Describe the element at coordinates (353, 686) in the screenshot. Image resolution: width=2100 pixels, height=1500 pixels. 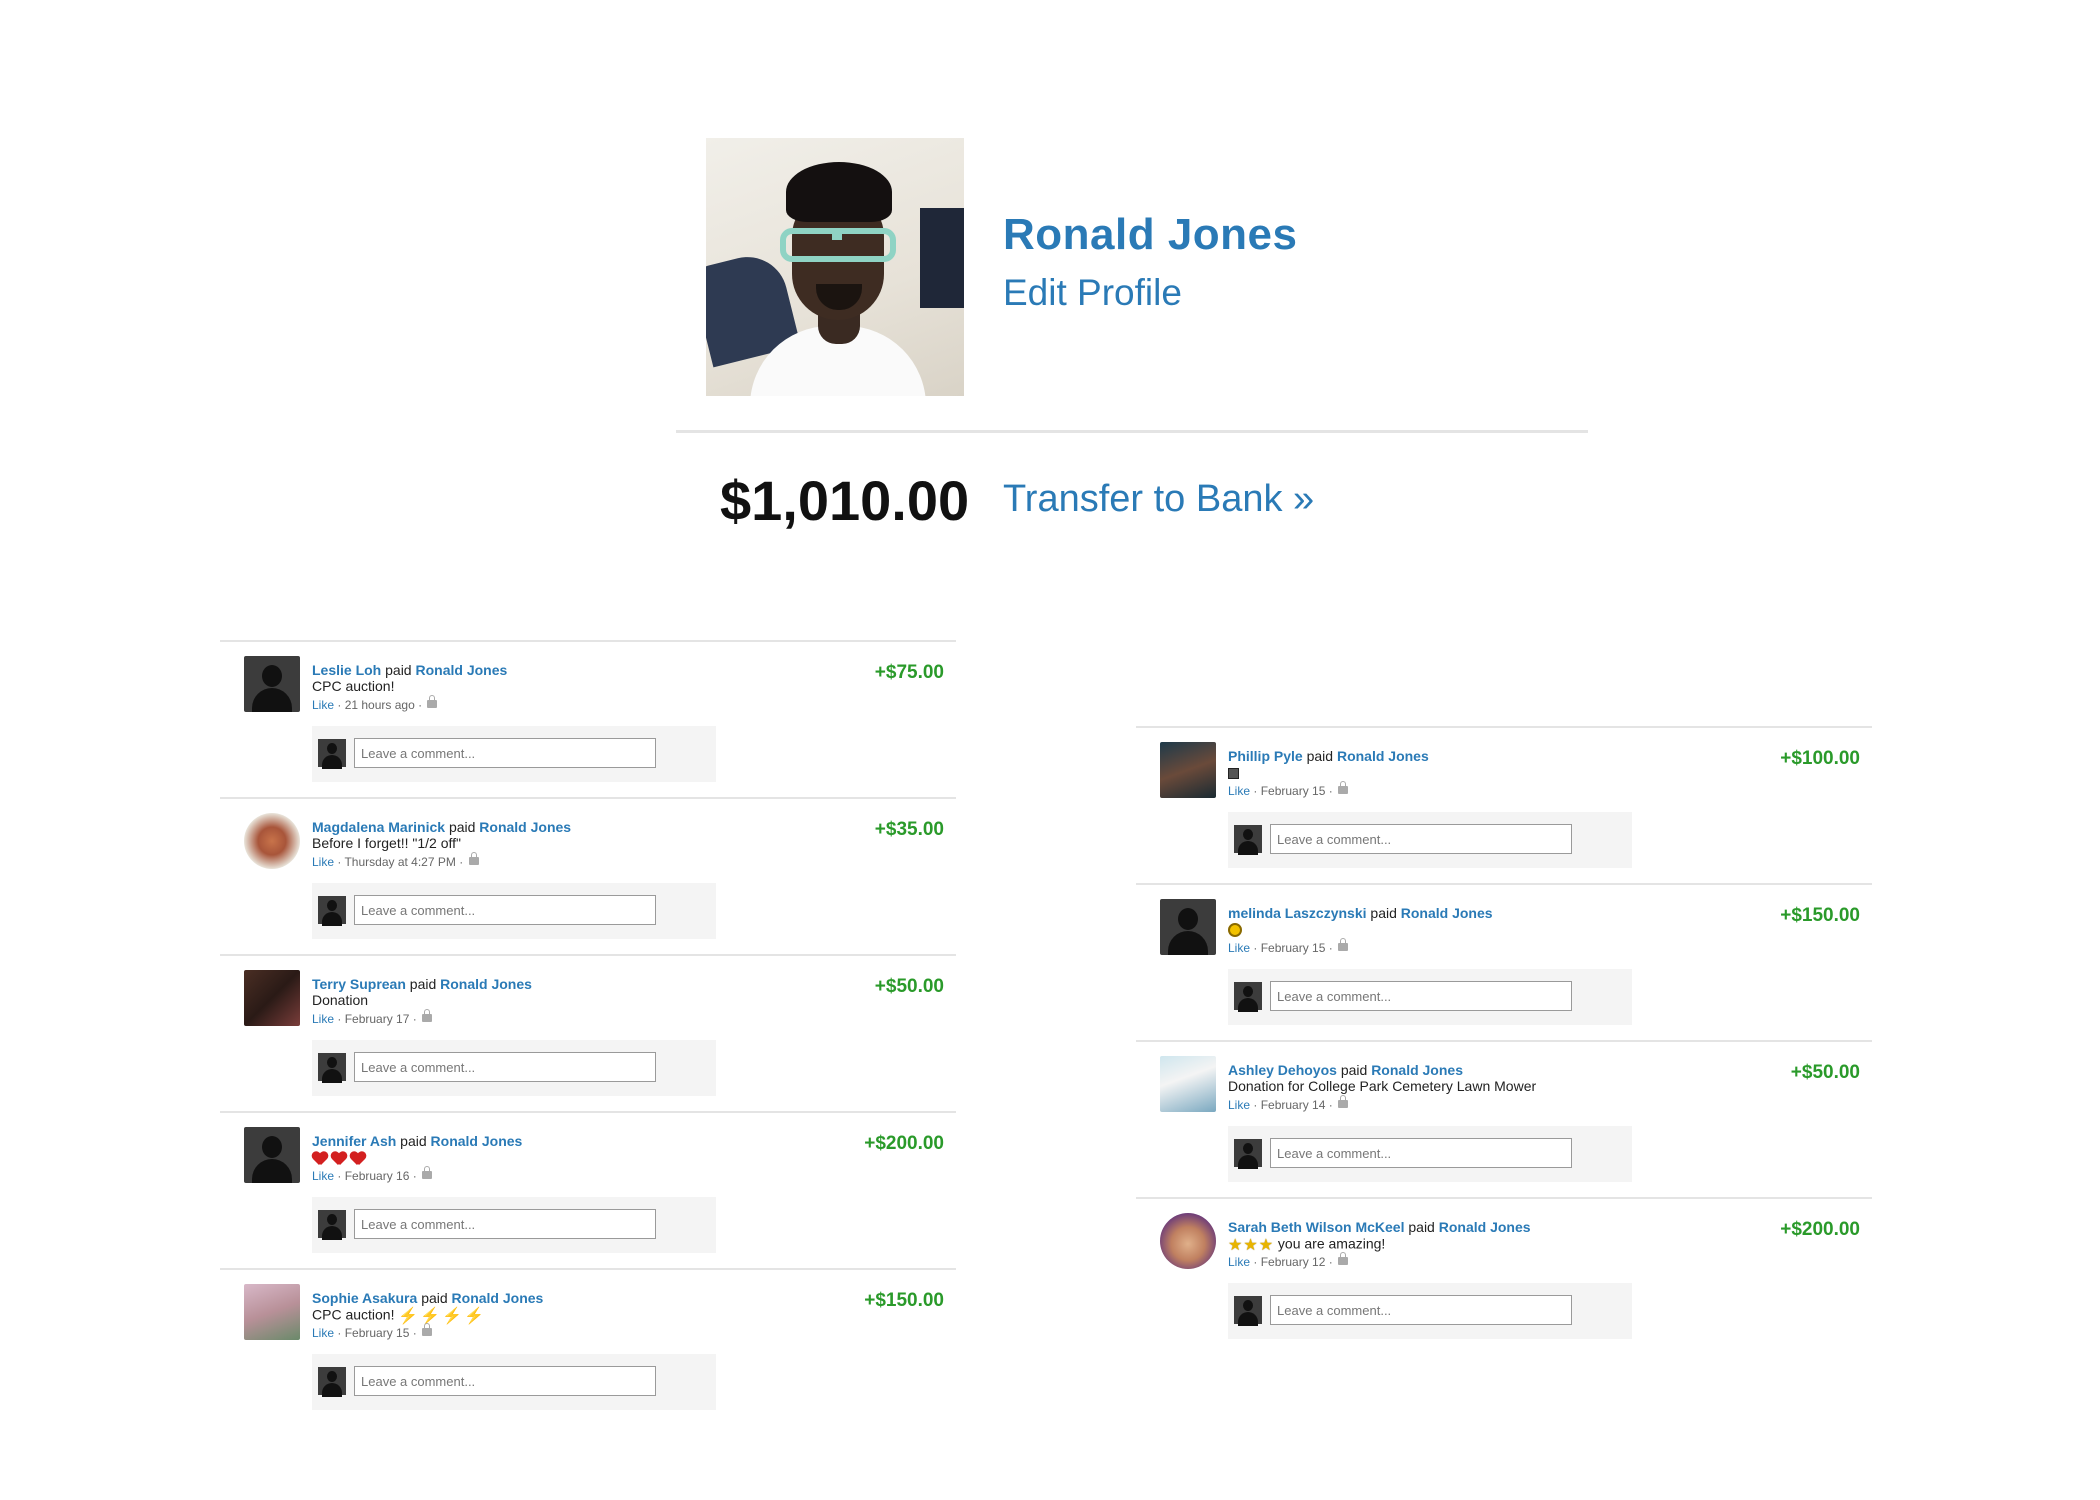
I see `payment-note: CPC auction!` at that location.